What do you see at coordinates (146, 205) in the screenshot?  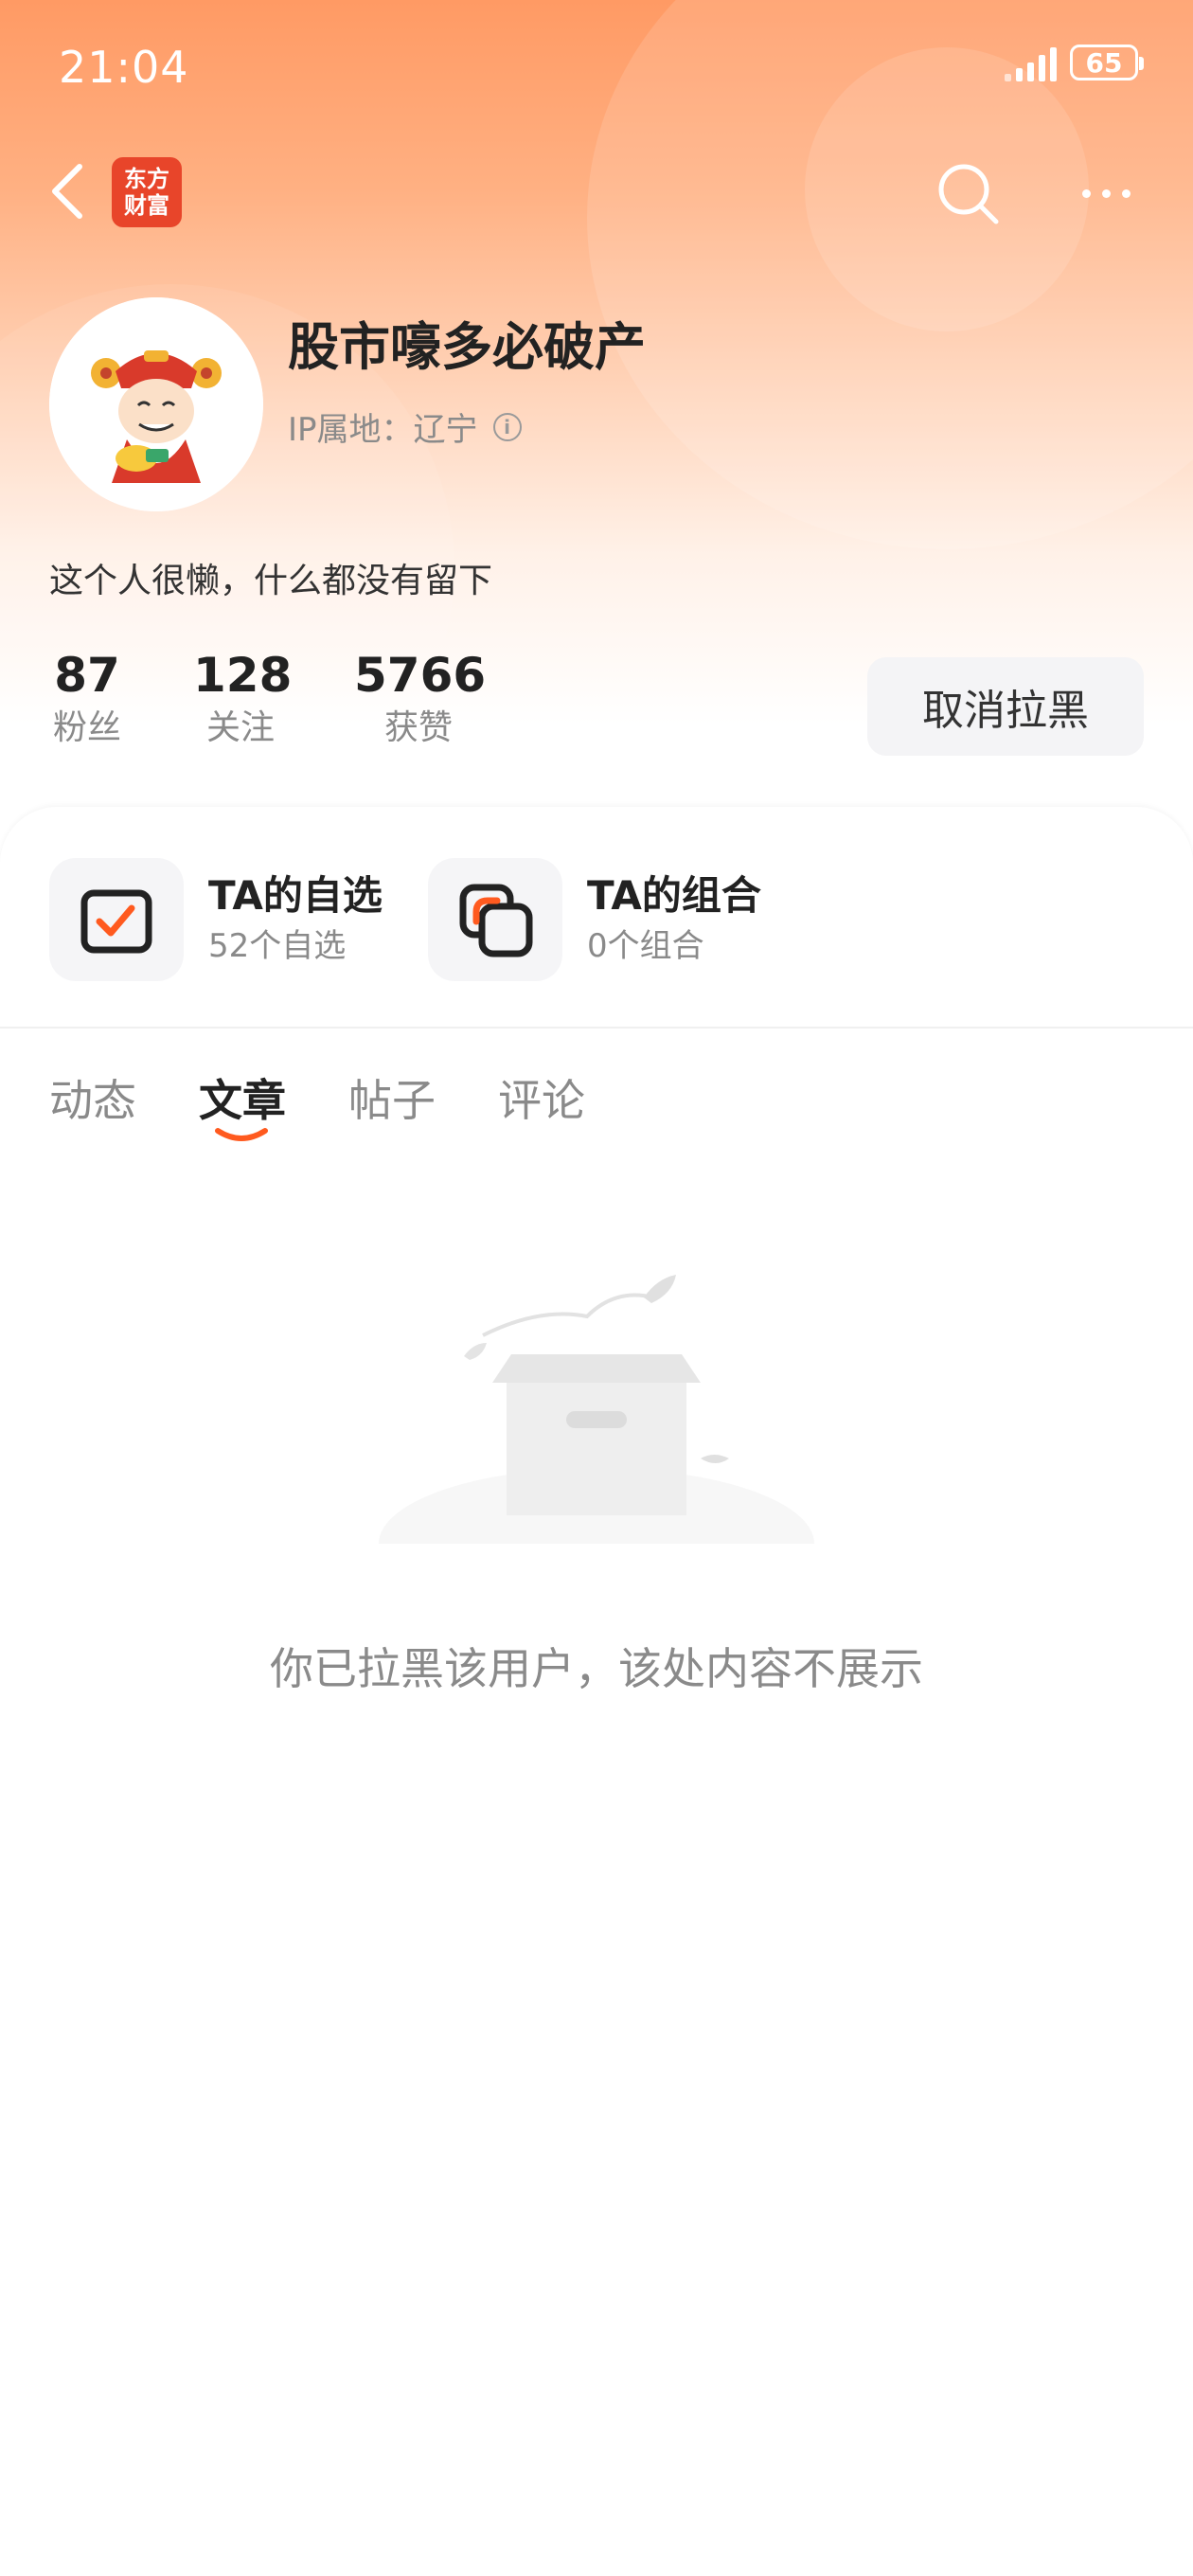 I see `logo-text-line2: 财富` at bounding box center [146, 205].